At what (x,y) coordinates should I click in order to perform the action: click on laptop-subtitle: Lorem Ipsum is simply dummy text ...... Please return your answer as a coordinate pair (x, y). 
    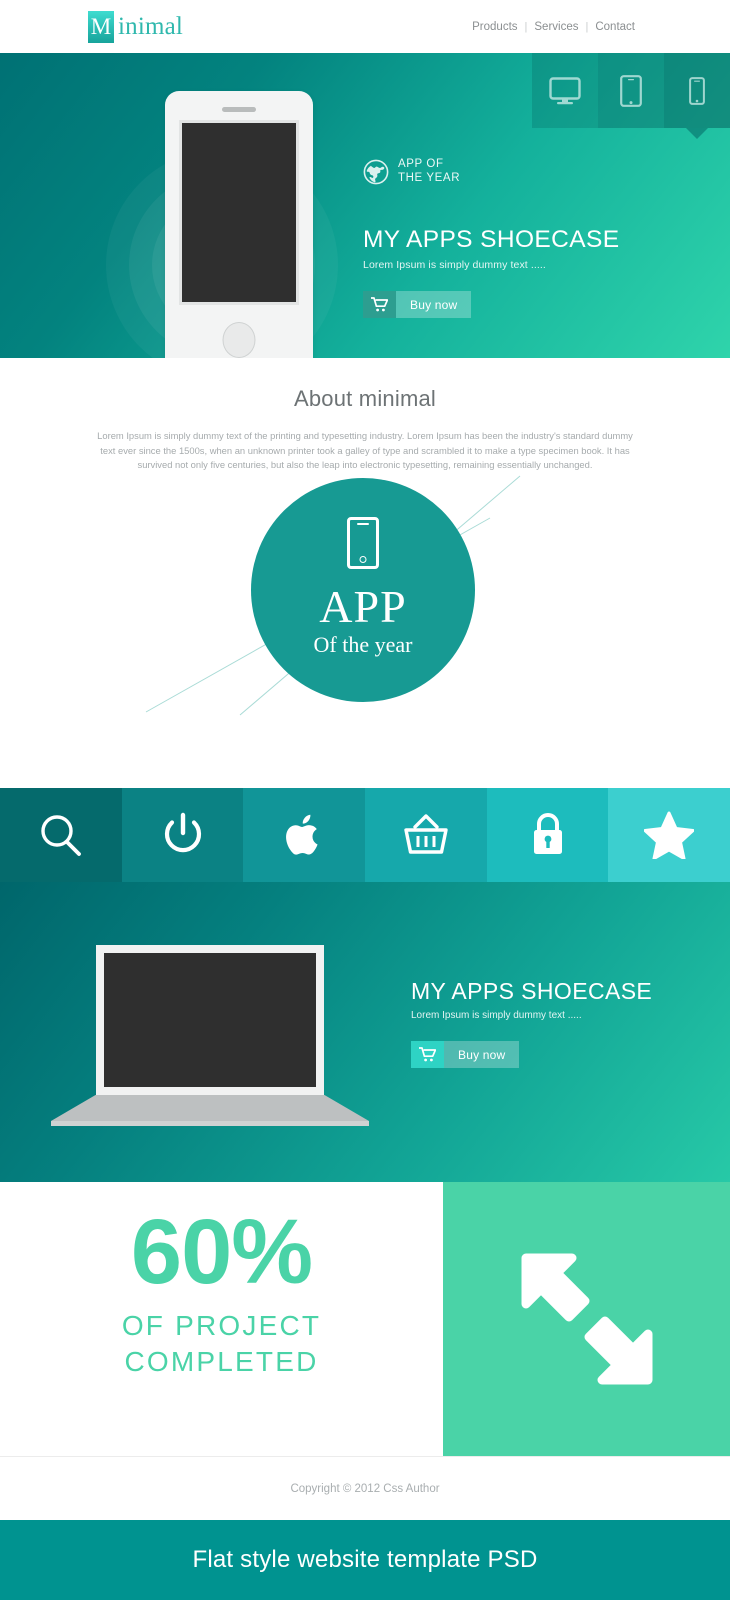
    Looking at the image, I should click on (496, 1015).